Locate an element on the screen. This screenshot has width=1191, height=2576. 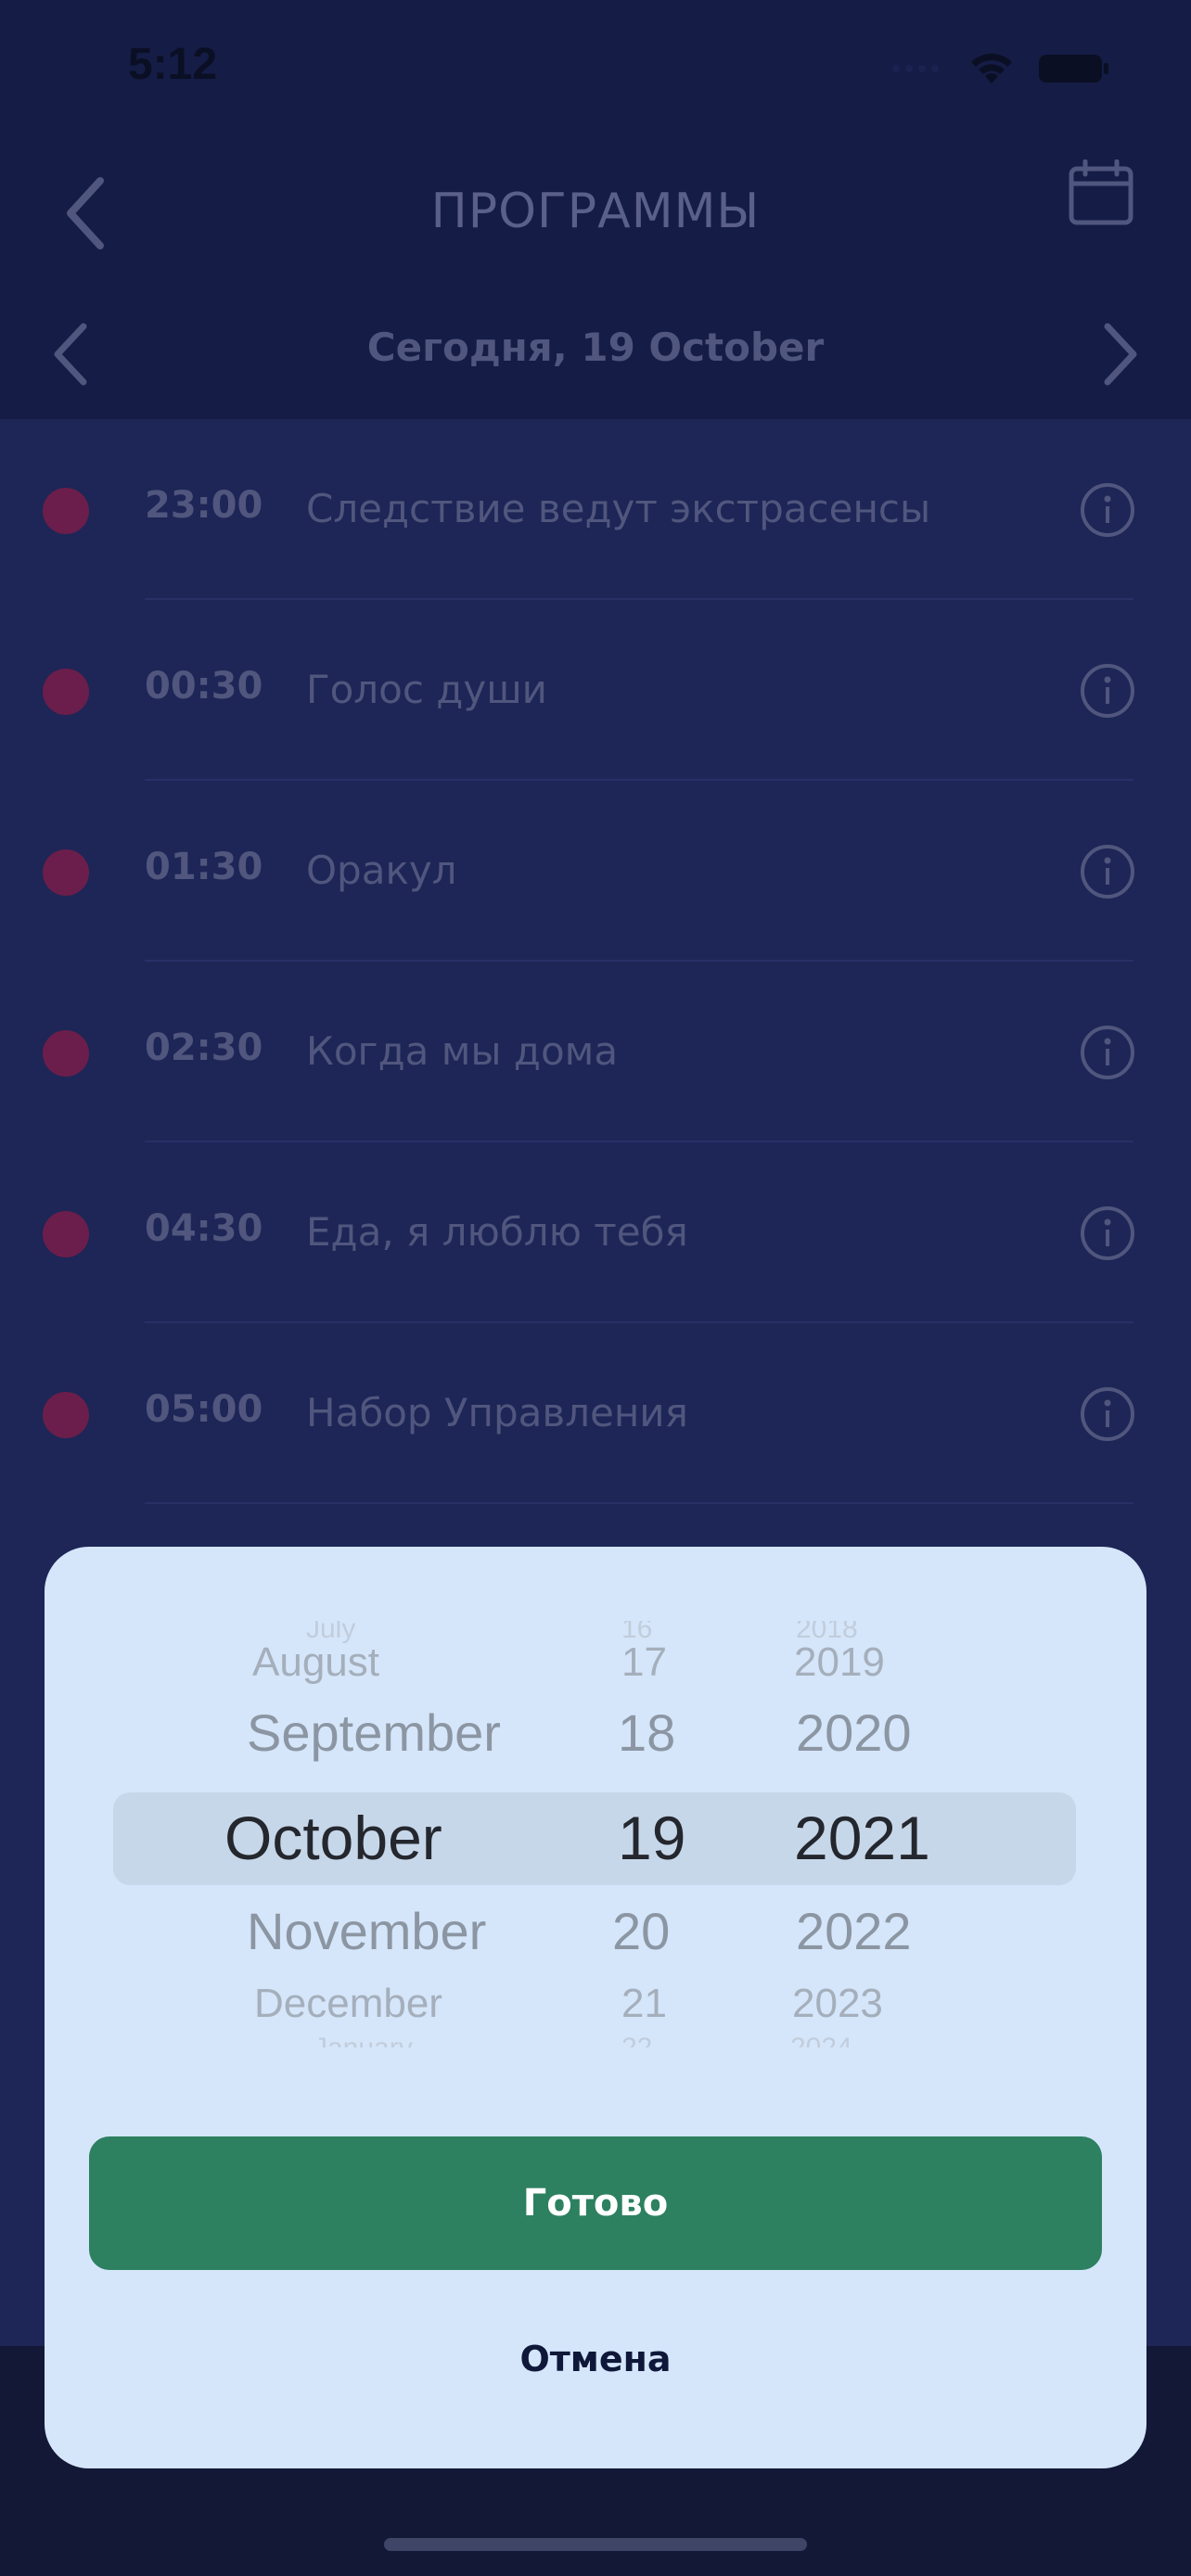
year-option: 2024 is located at coordinates (821, 2040).